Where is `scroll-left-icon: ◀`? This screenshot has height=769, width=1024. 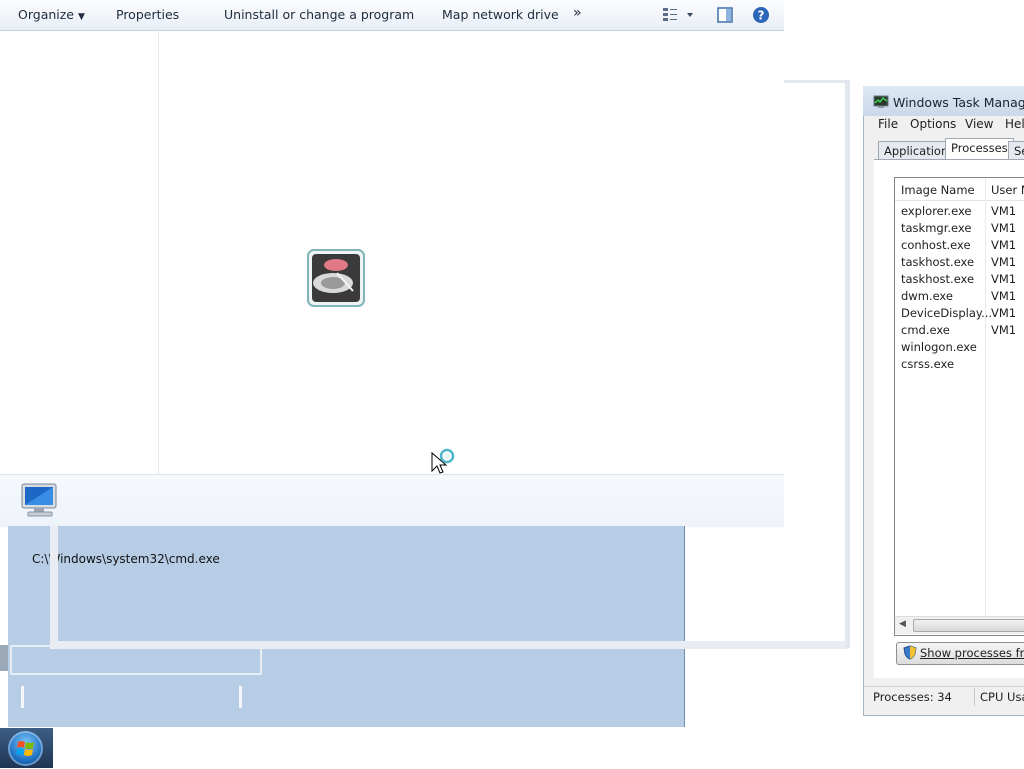 scroll-left-icon: ◀ is located at coordinates (902, 624).